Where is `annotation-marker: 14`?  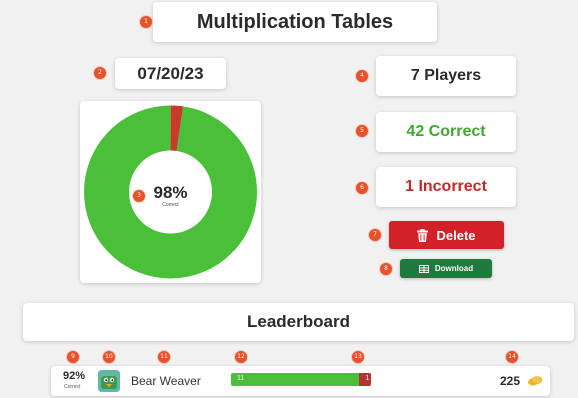 annotation-marker: 14 is located at coordinates (512, 357).